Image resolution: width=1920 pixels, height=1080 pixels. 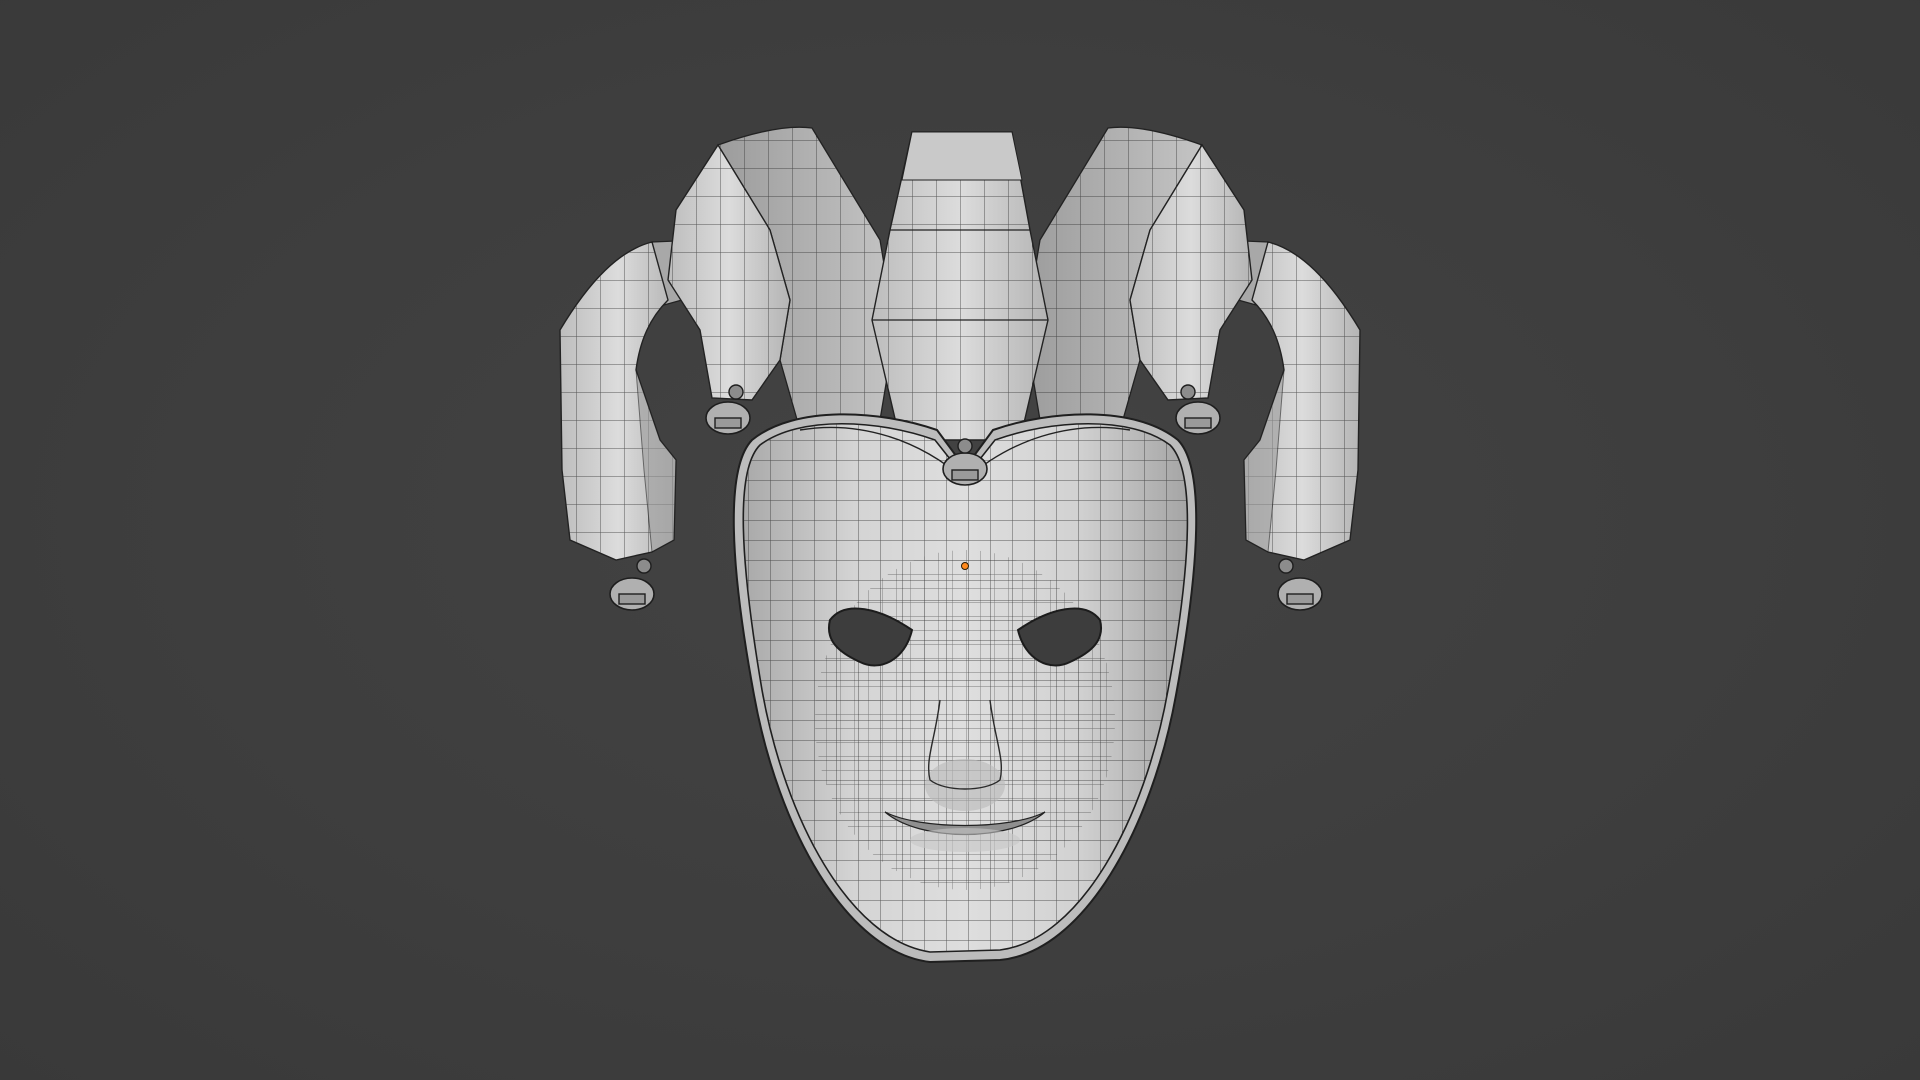 I want to click on center-horn, so click(x=960, y=286).